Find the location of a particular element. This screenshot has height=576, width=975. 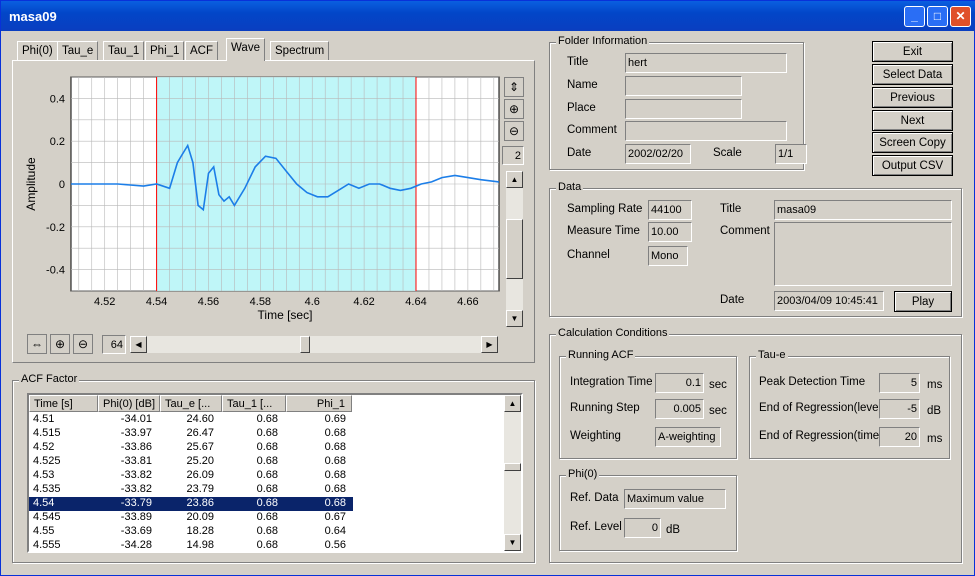

calc-conditions-label: Calculation Conditions is located at coordinates (613, 333).